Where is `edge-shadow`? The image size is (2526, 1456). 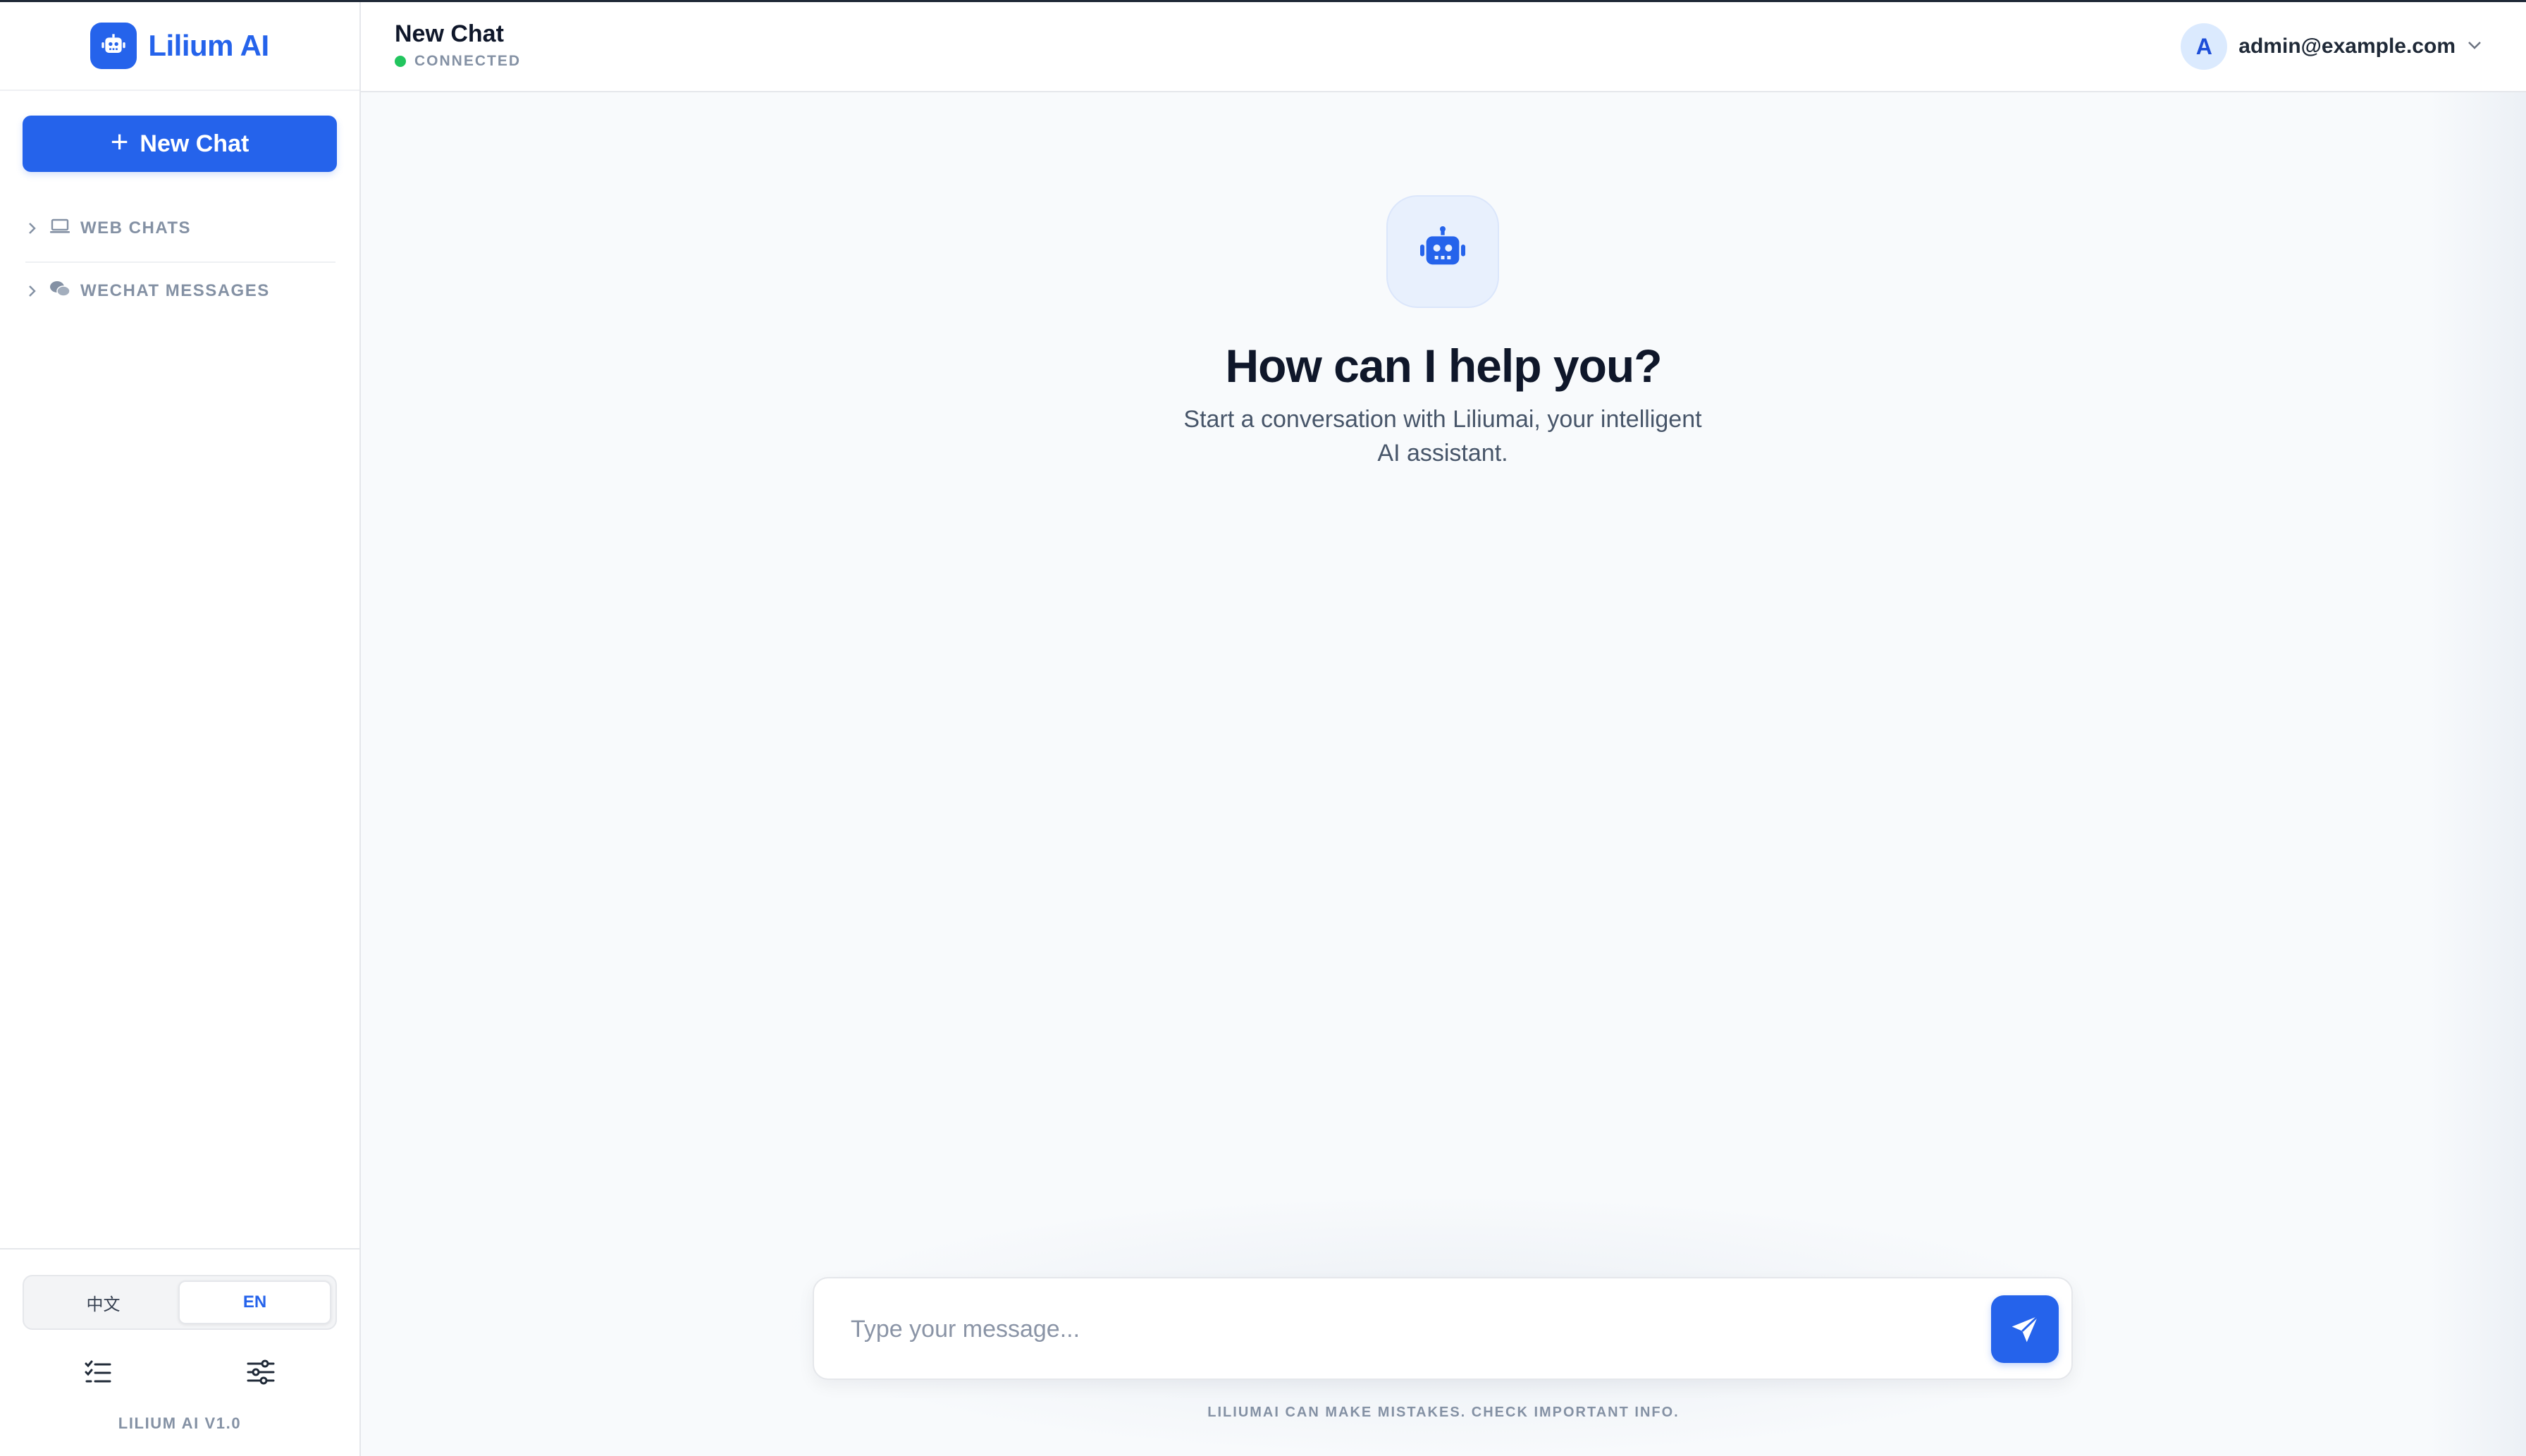
edge-shadow is located at coordinates (2476, 774).